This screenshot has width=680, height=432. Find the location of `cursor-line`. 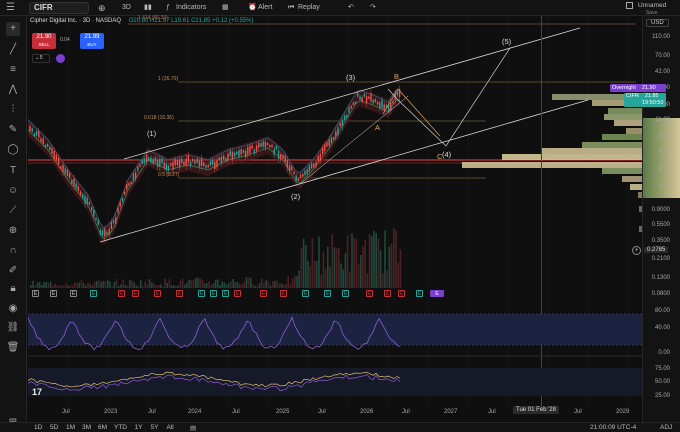

cursor-line is located at coordinates (541, 211).